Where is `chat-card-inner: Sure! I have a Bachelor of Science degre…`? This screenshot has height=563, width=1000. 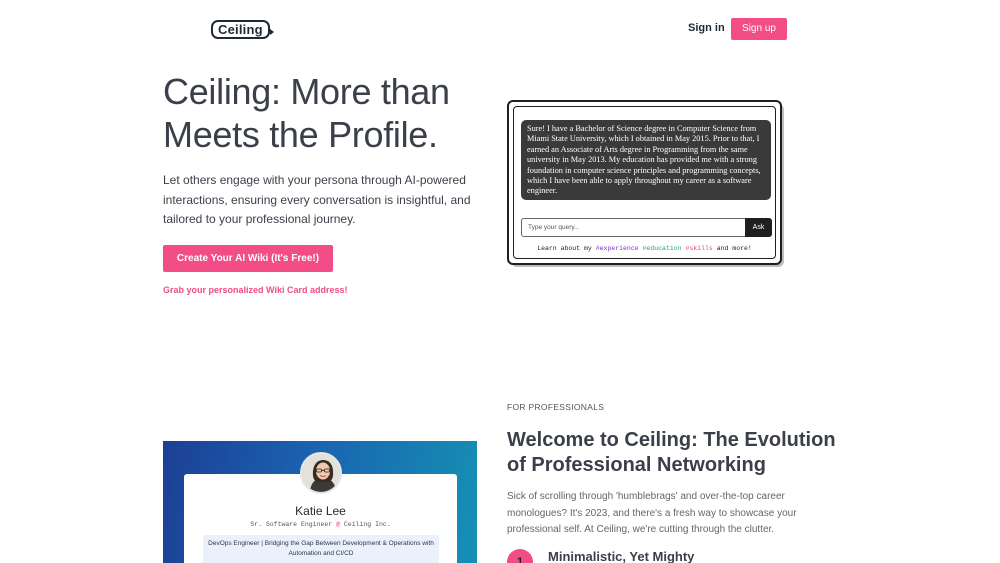
chat-card-inner: Sure! I have a Bachelor of Science degre… is located at coordinates (644, 182).